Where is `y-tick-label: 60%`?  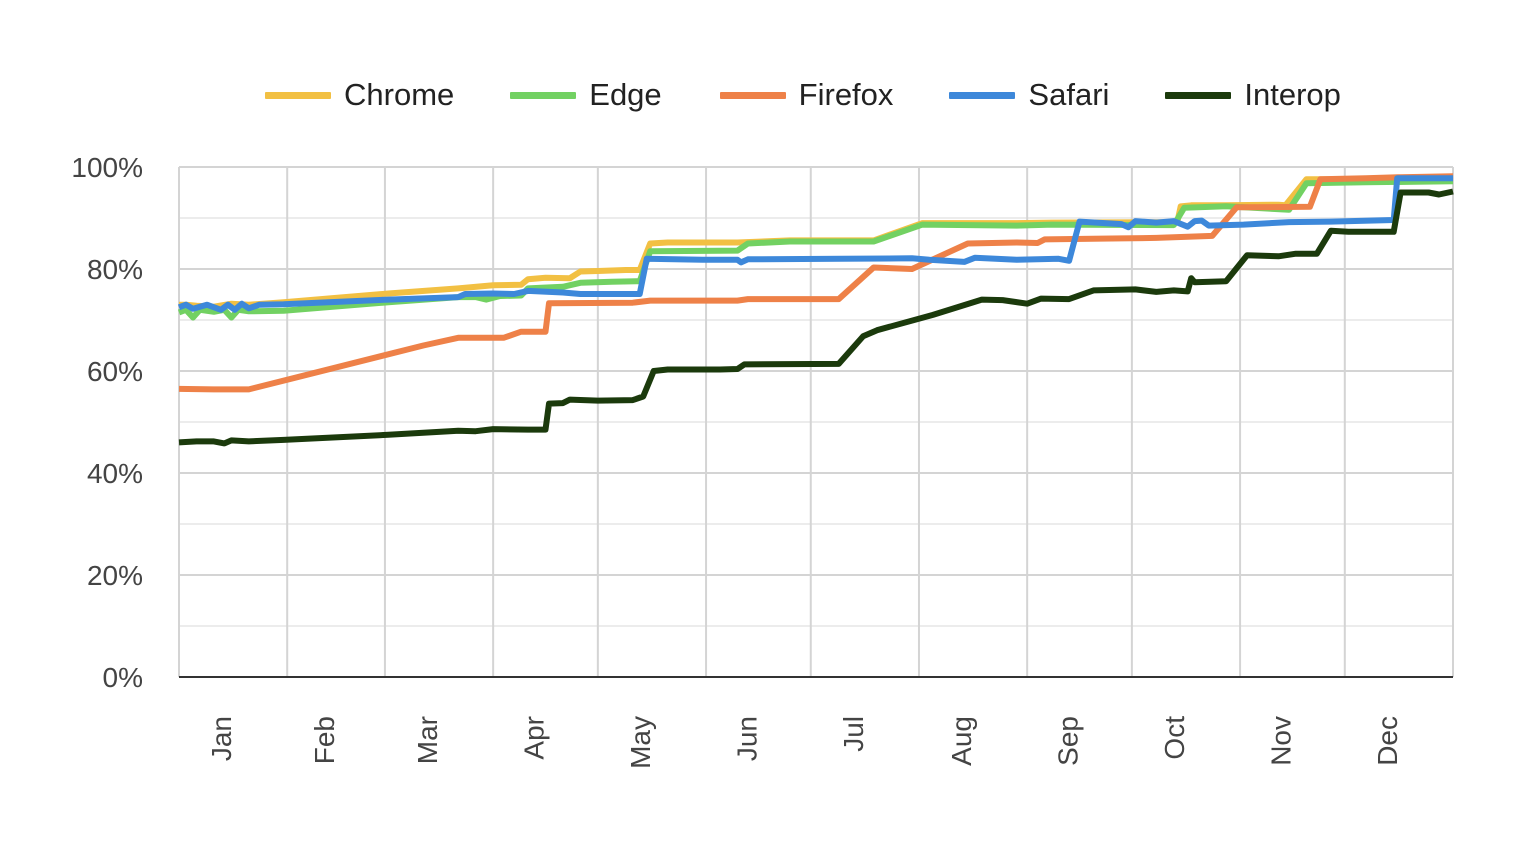
y-tick-label: 60% is located at coordinates (115, 371).